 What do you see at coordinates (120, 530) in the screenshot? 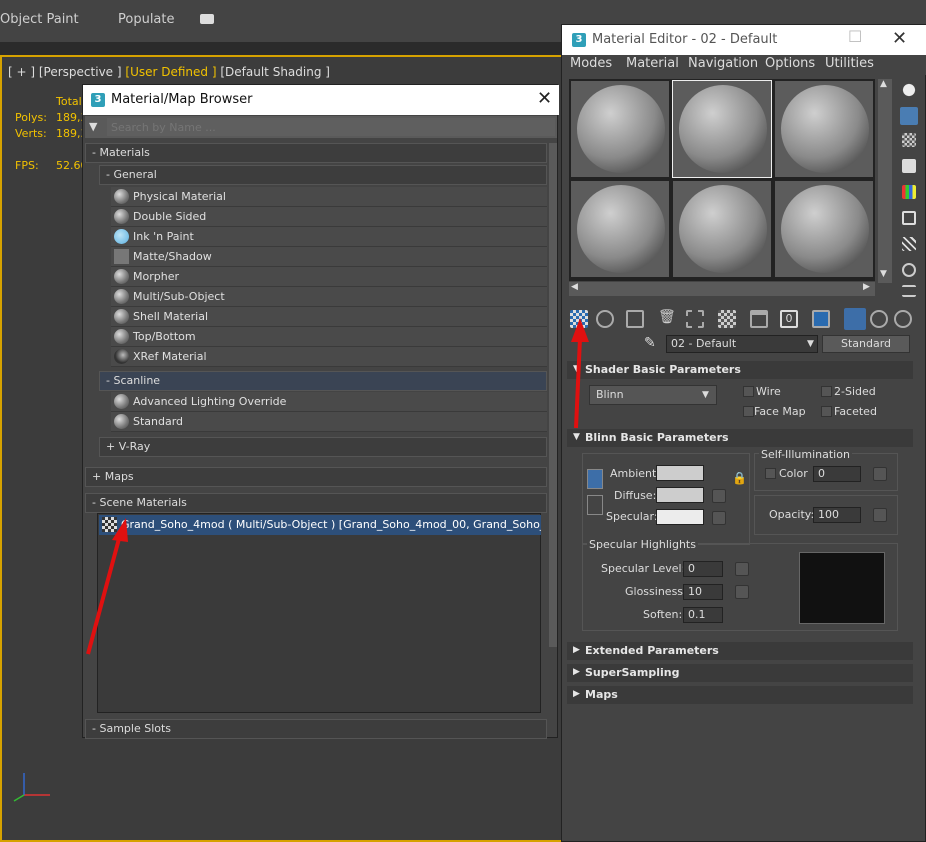
I see `red-arrowhead-left` at bounding box center [120, 530].